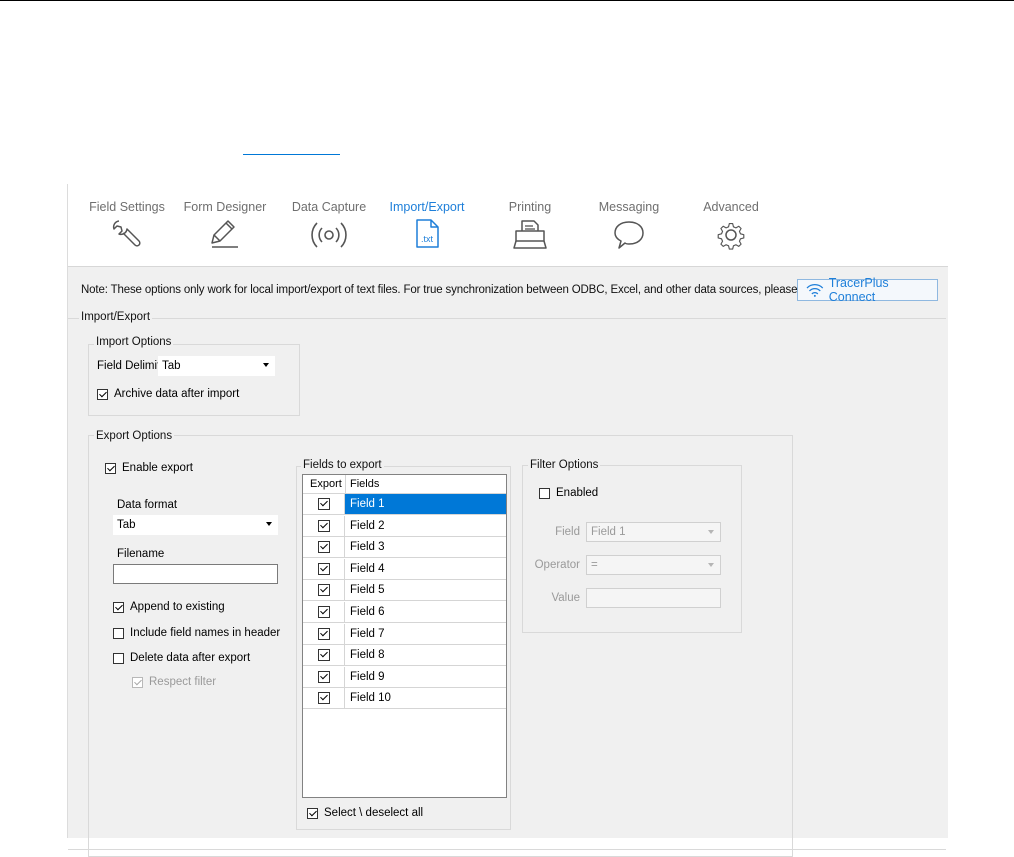 The image size is (1014, 857). What do you see at coordinates (653, 532) in the screenshot?
I see `filter-field-select: Field 1` at bounding box center [653, 532].